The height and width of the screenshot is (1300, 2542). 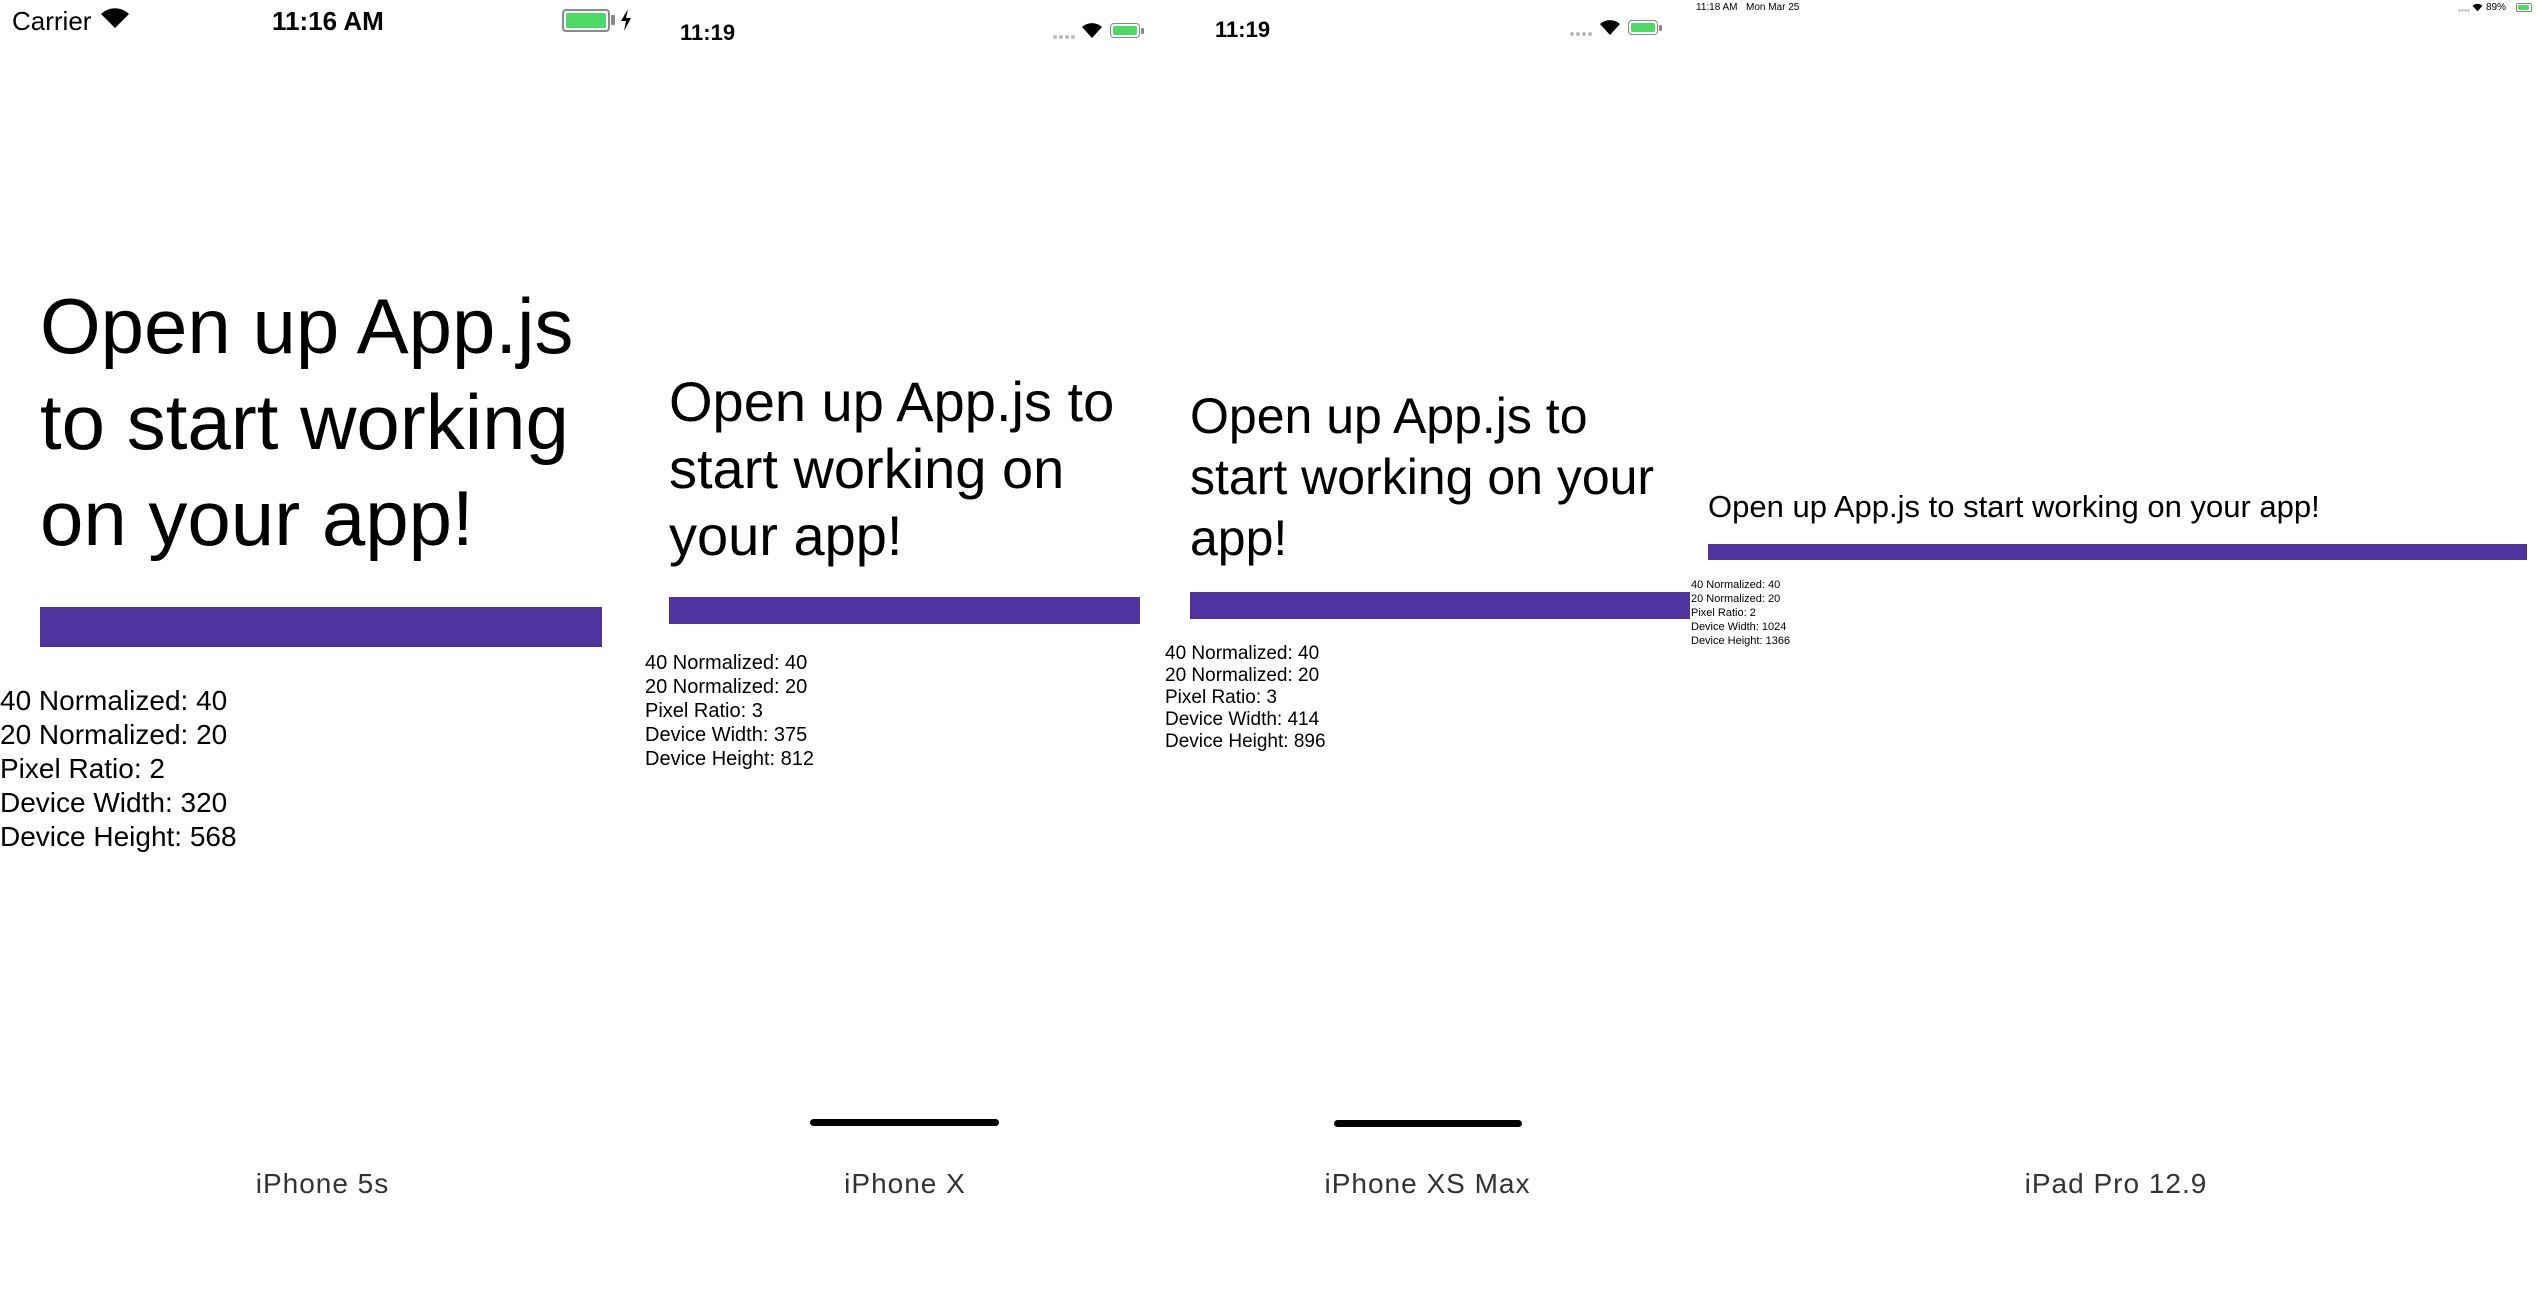 What do you see at coordinates (905, 1183) in the screenshot?
I see `device-caption: iPhone X` at bounding box center [905, 1183].